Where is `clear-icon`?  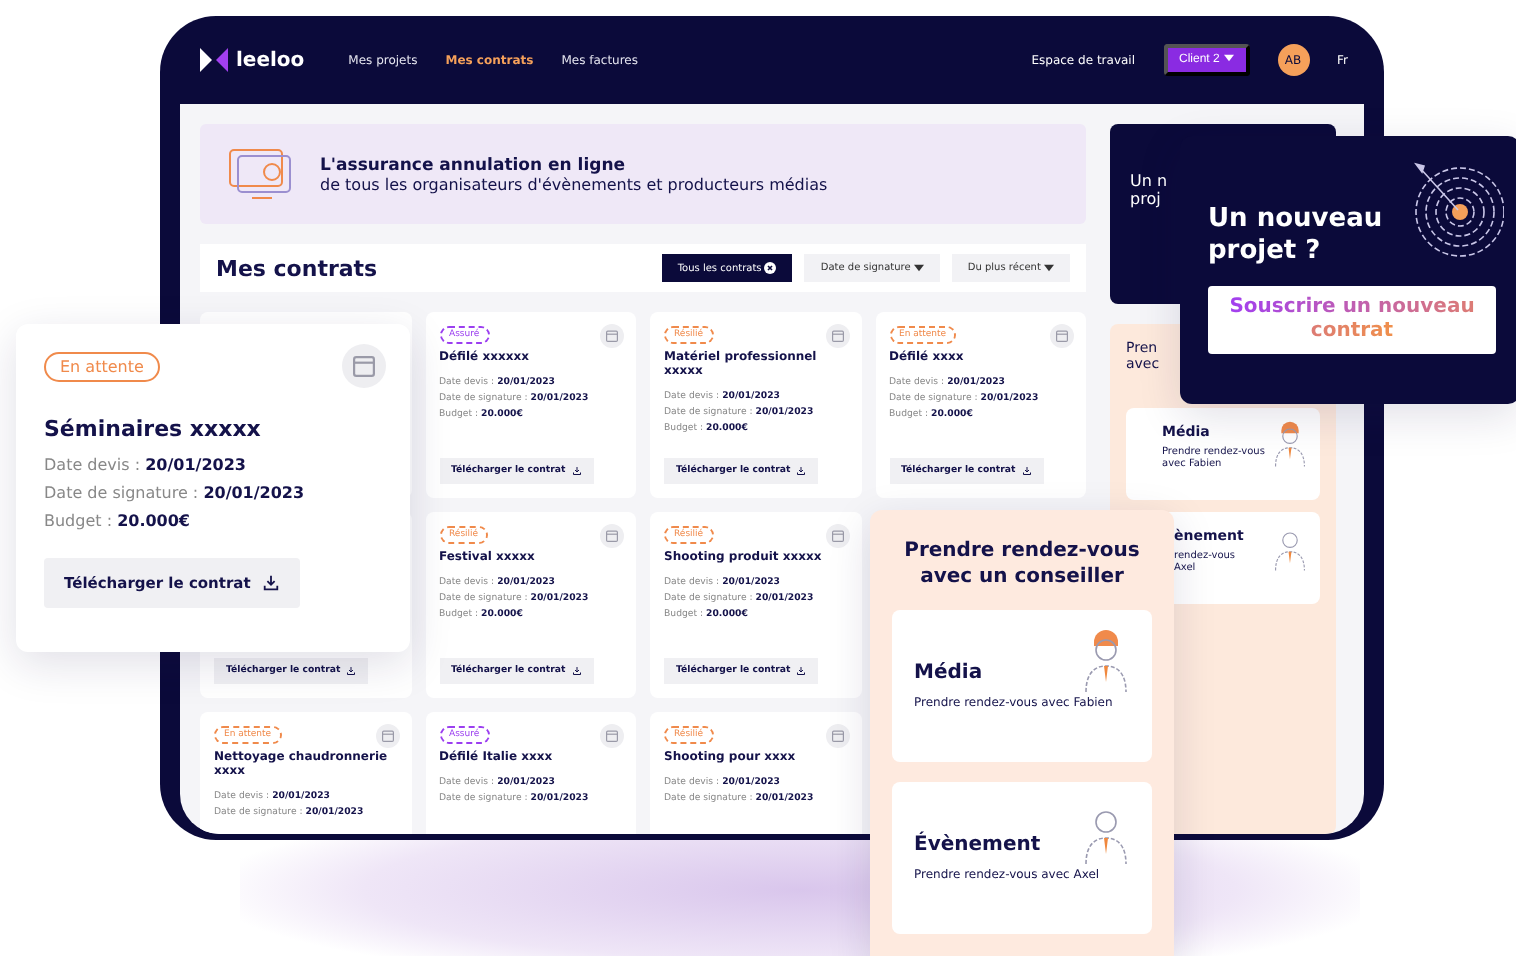 clear-icon is located at coordinates (770, 267).